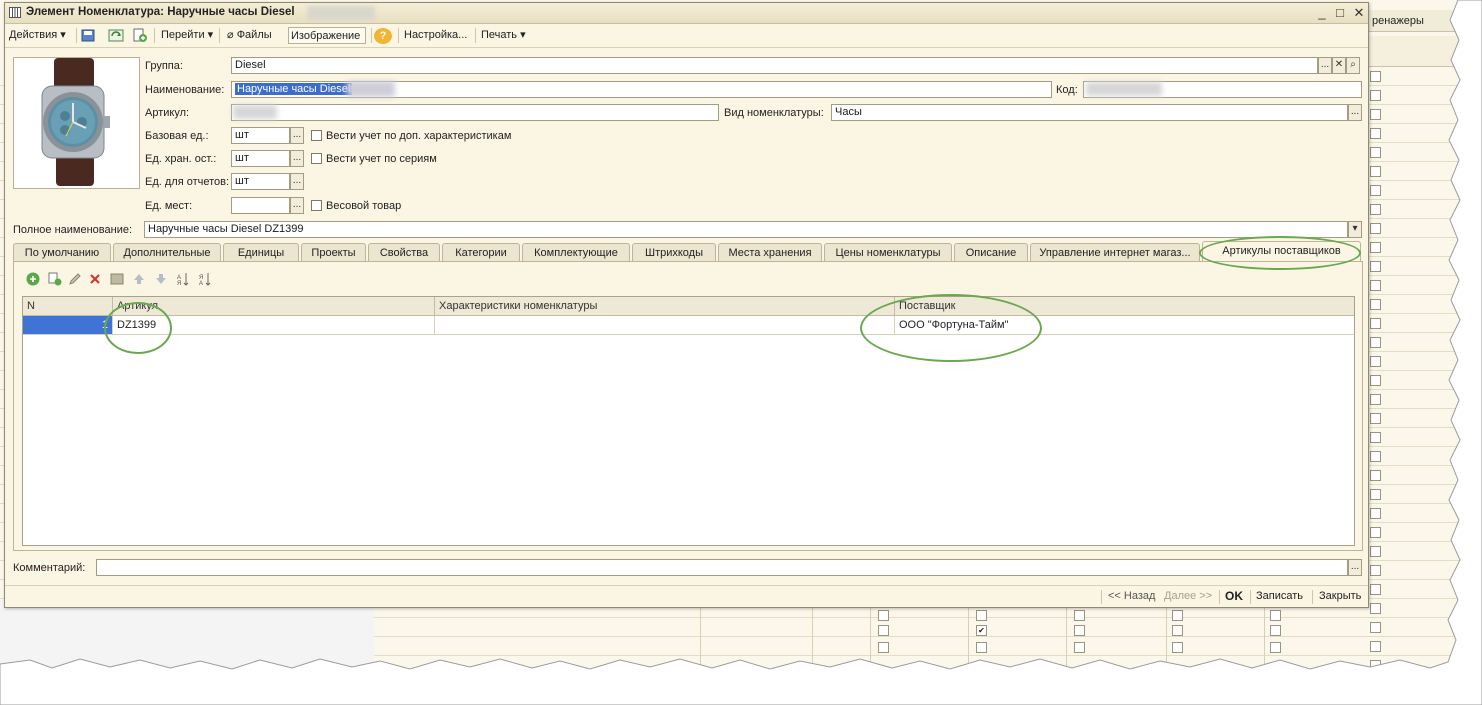  I want to click on kind-field: Часы, so click(1089, 112).